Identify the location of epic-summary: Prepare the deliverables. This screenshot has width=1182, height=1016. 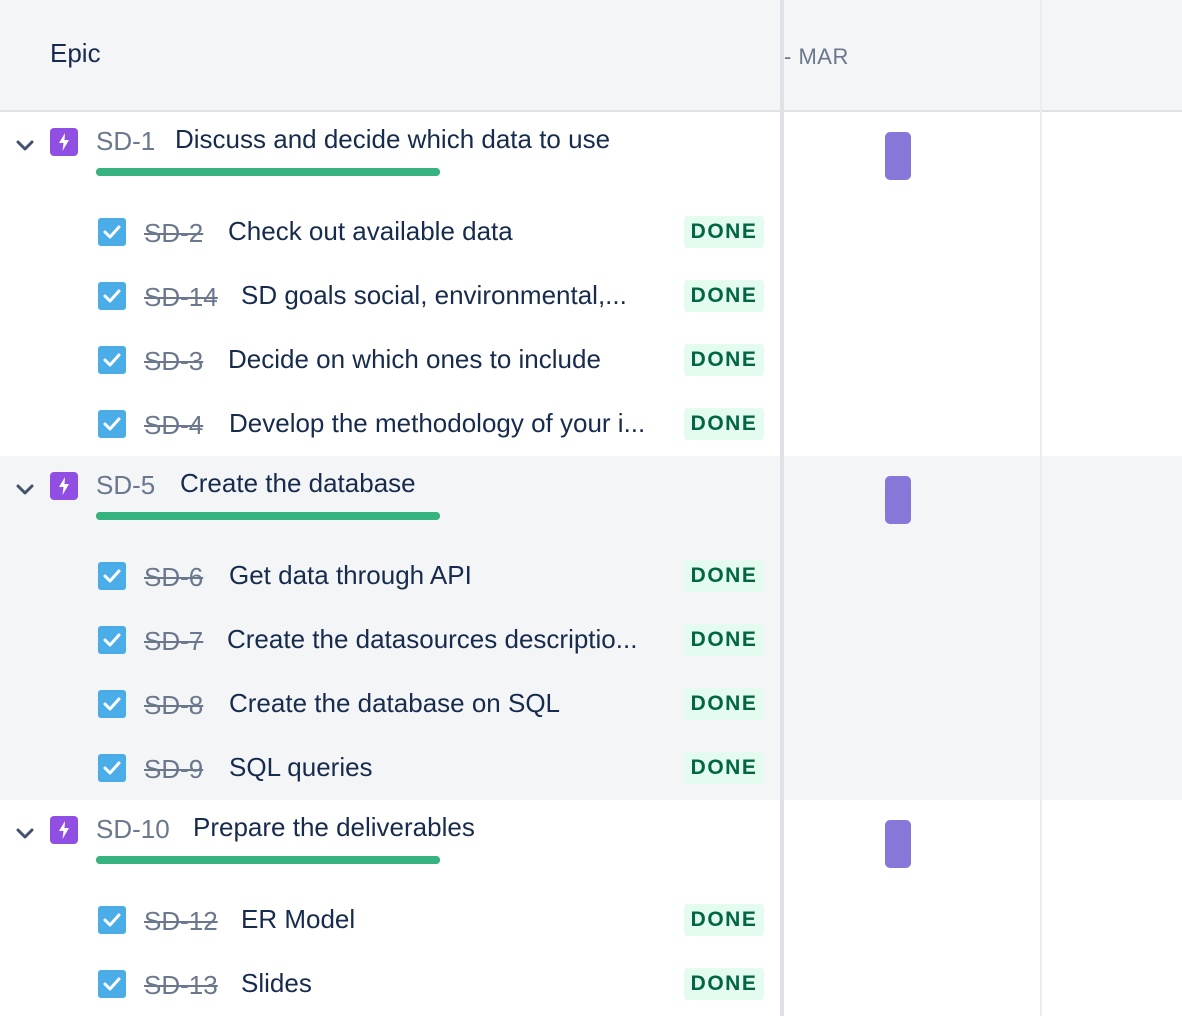
(334, 827).